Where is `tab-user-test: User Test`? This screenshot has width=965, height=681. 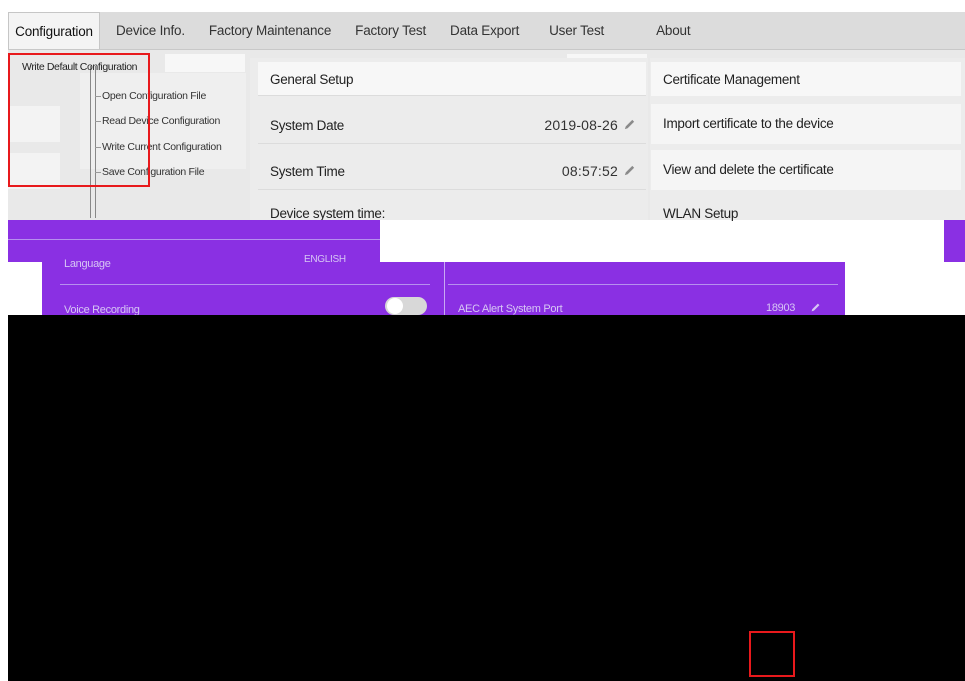 tab-user-test: User Test is located at coordinates (573, 30).